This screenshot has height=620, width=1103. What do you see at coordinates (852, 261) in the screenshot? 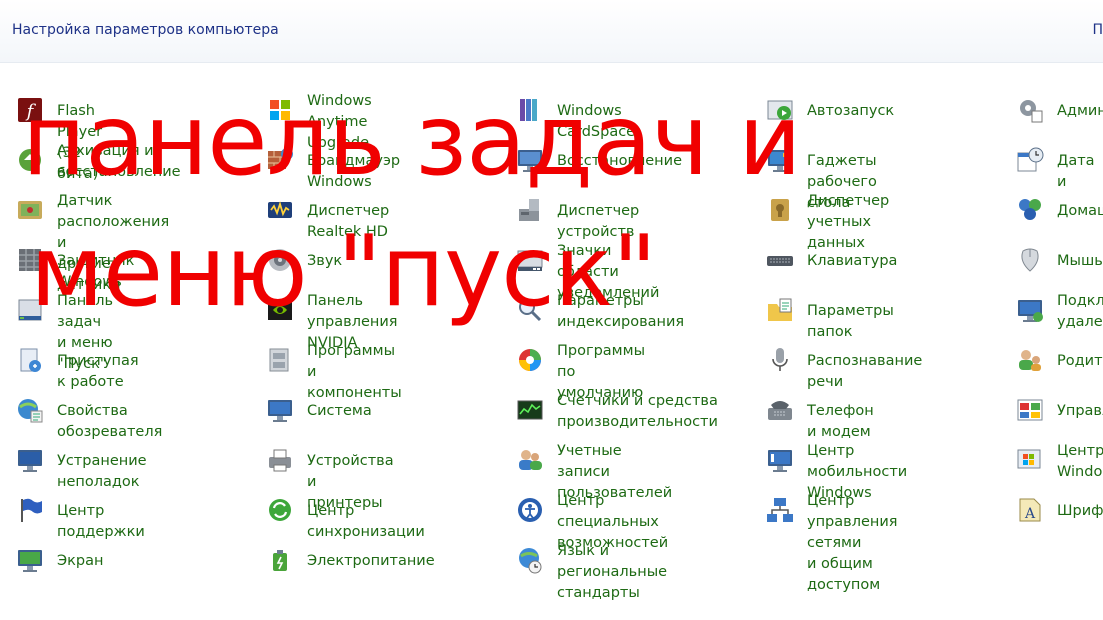
I see `control-panel-item-label: Клавиатура` at bounding box center [852, 261].